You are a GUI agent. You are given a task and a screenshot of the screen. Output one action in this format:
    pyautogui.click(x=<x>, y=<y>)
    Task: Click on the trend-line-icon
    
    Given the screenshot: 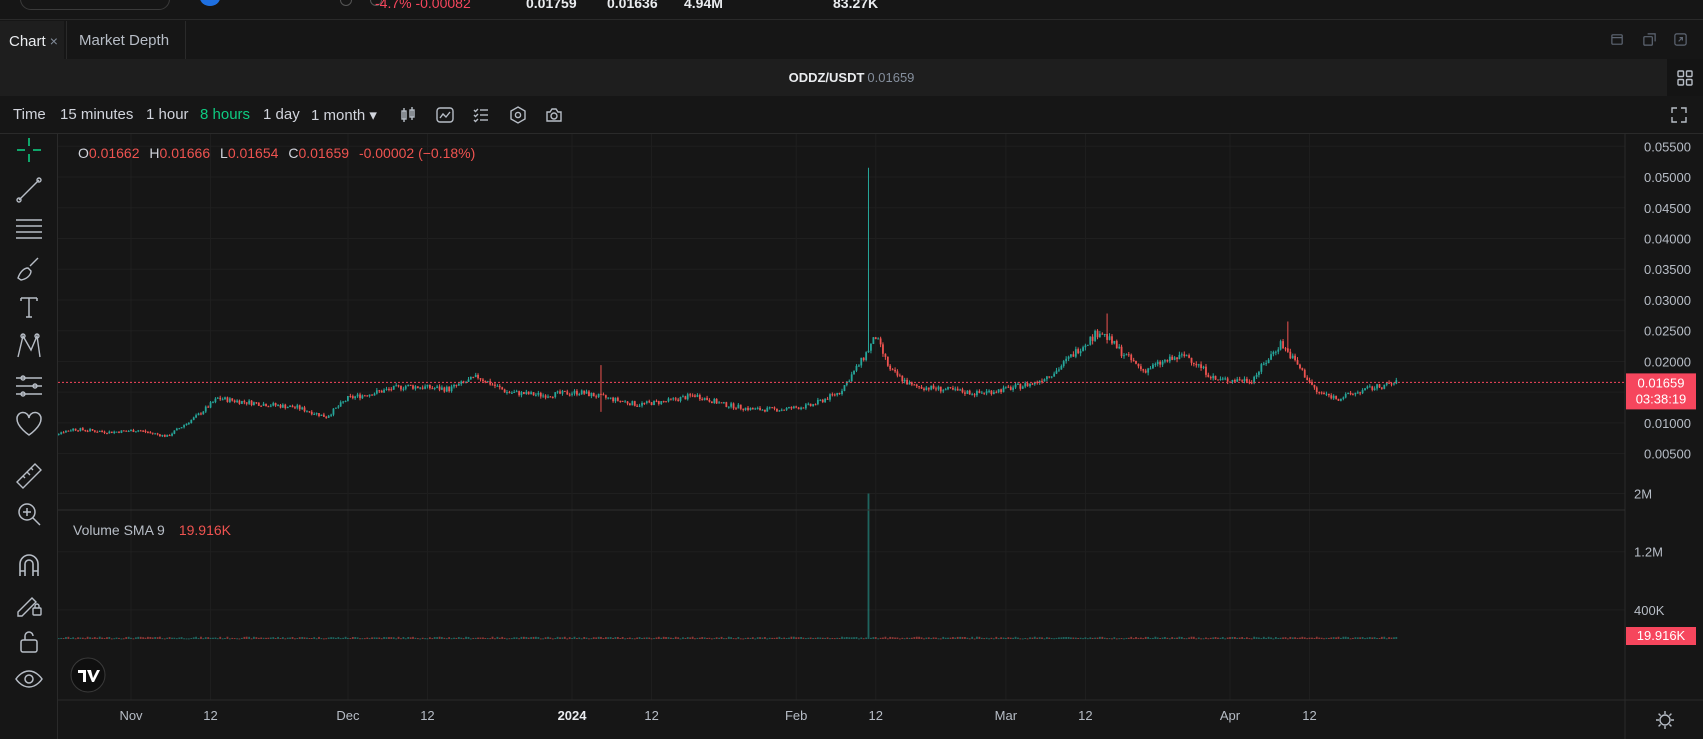 What is the action you would take?
    pyautogui.click(x=29, y=190)
    